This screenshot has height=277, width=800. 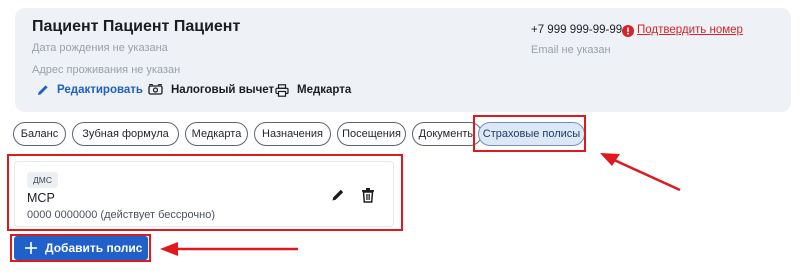 I want to click on arrow-to-add-button, so click(x=229, y=249).